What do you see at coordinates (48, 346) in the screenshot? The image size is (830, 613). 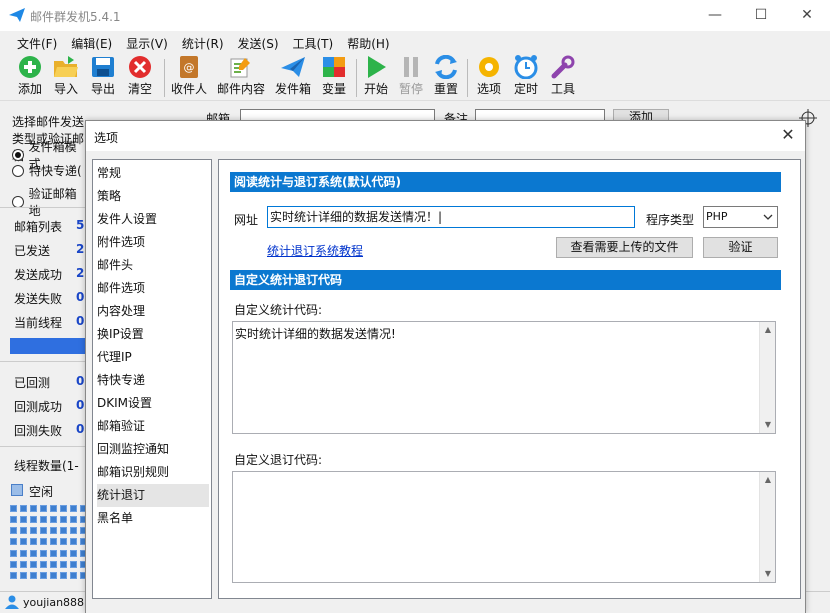 I see `progress-bar` at bounding box center [48, 346].